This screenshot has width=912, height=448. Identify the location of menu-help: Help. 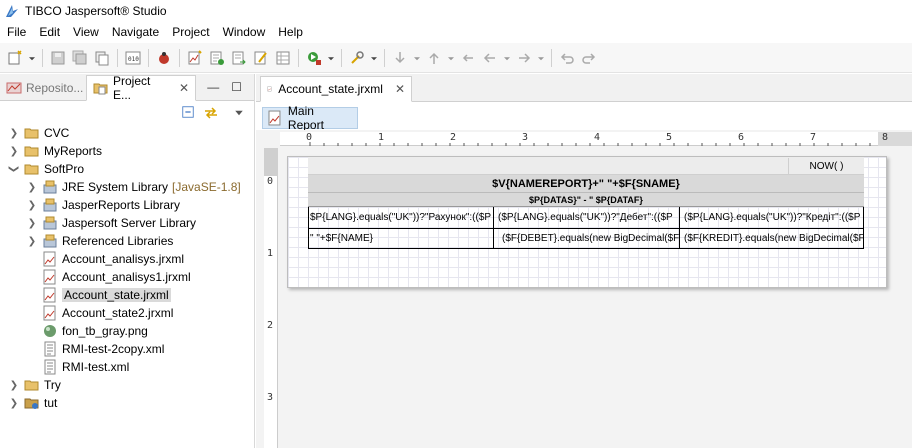
(290, 32).